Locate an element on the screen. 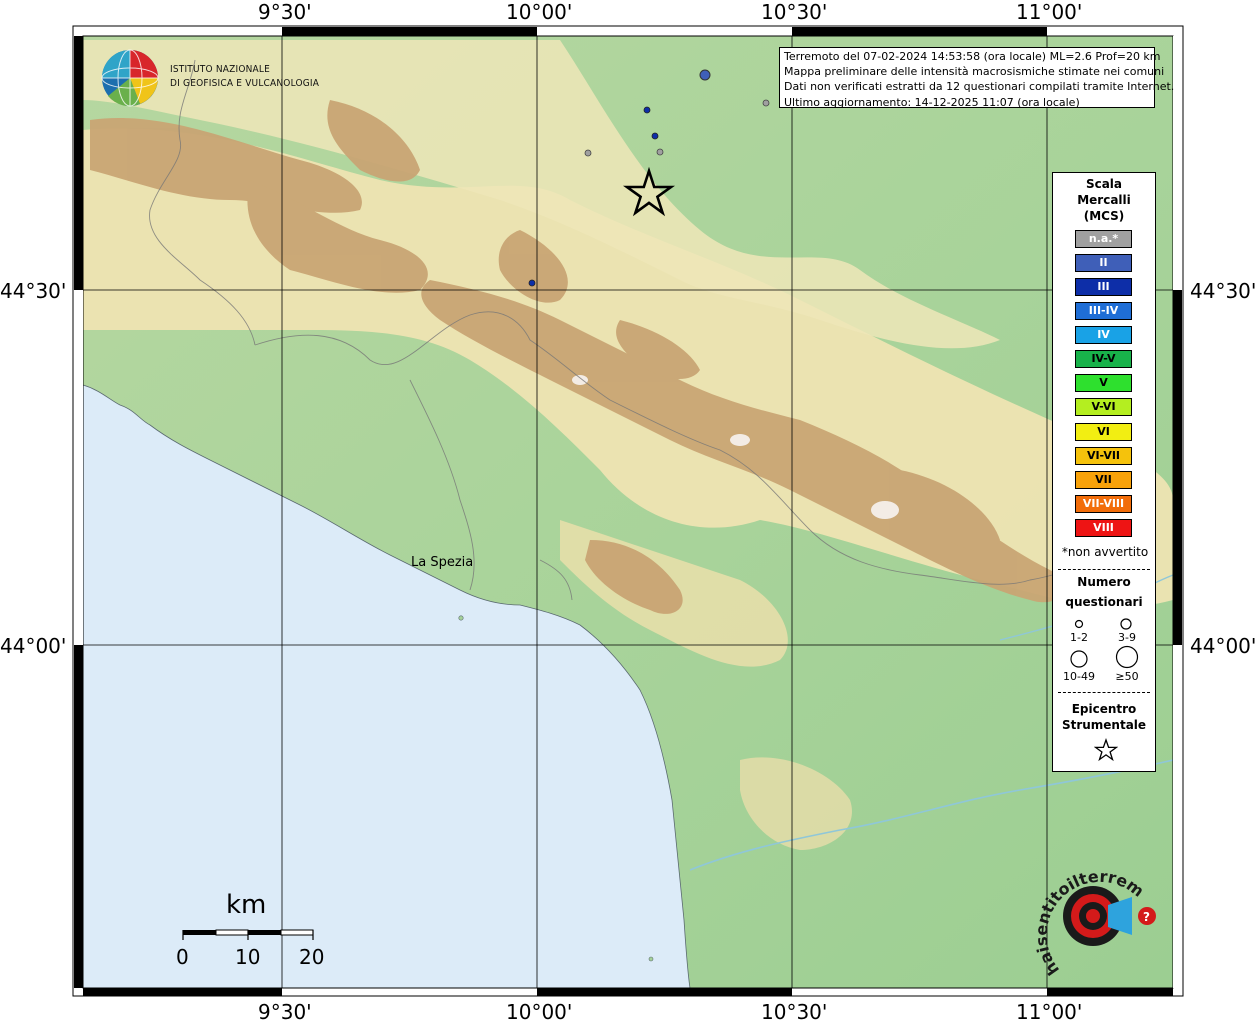 This screenshot has height=1024, width=1256. haisentito-logo-text: haisentitoilterremoto.it www. is located at coordinates (1089, 919).